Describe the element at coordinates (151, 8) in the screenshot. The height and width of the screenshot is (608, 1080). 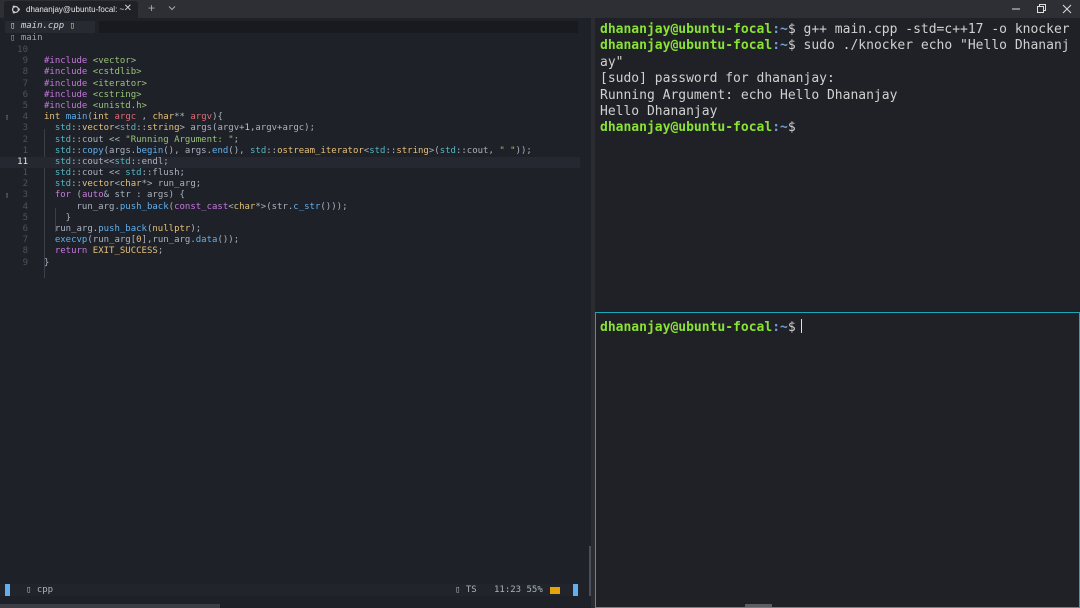
I see `new-tab-button: +` at that location.